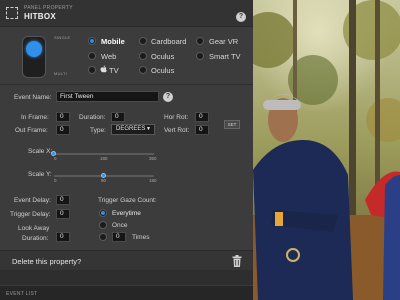 The width and height of the screenshot is (400, 300). Describe the element at coordinates (31, 130) in the screenshot. I see `out-frame-label: Out Frame:` at that location.